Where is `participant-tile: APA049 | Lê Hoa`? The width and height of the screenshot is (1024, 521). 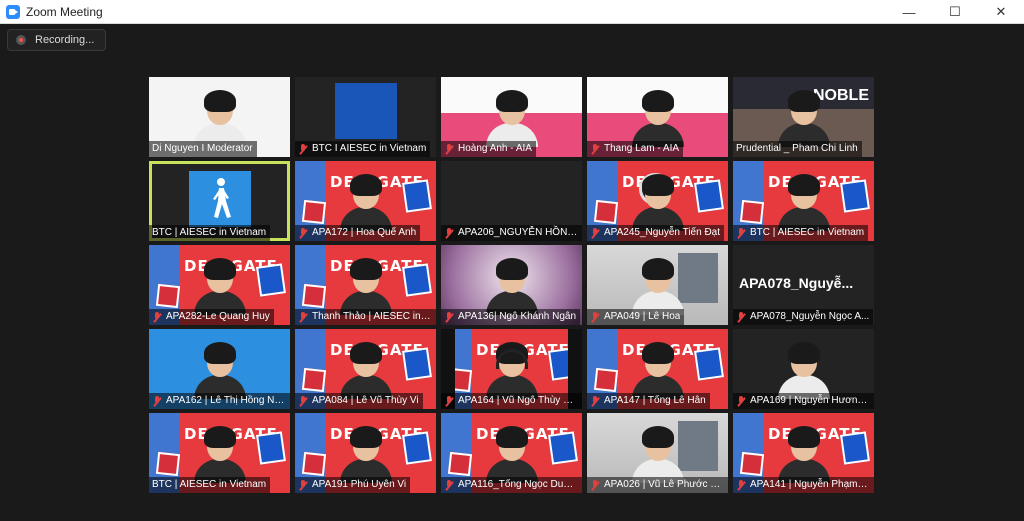 participant-tile: APA049 | Lê Hoa is located at coordinates (657, 285).